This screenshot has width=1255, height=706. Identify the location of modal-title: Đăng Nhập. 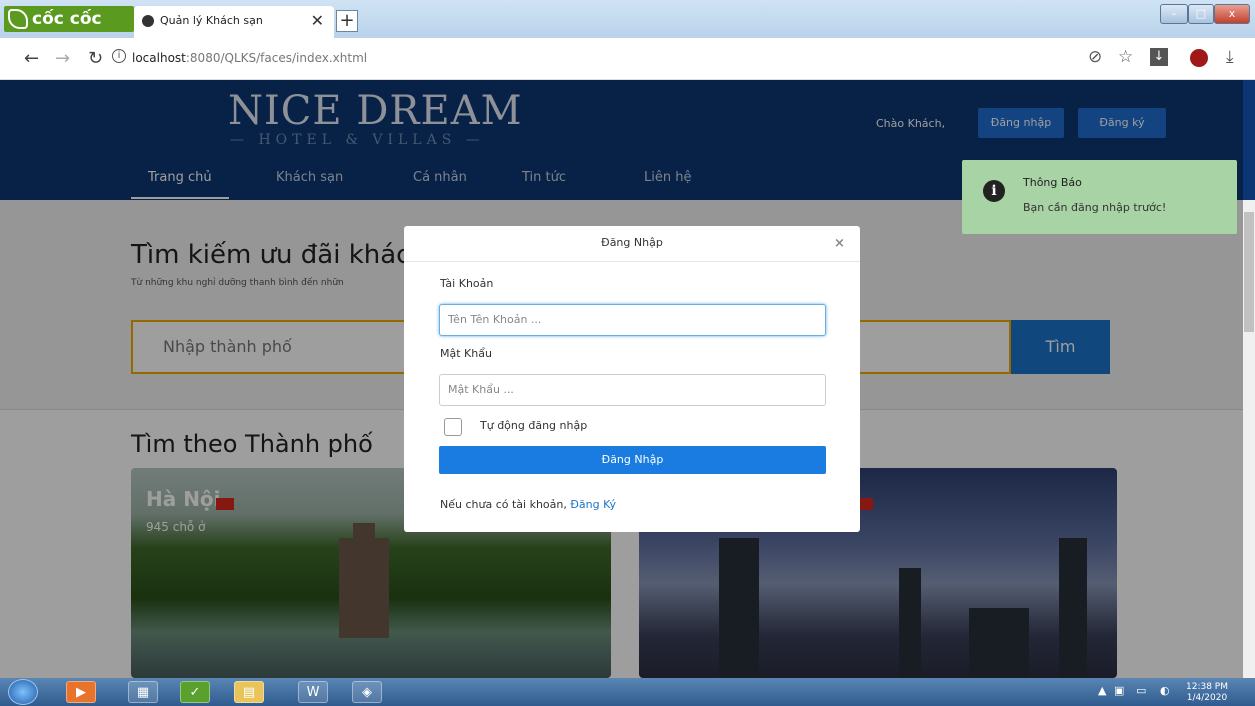
(632, 244).